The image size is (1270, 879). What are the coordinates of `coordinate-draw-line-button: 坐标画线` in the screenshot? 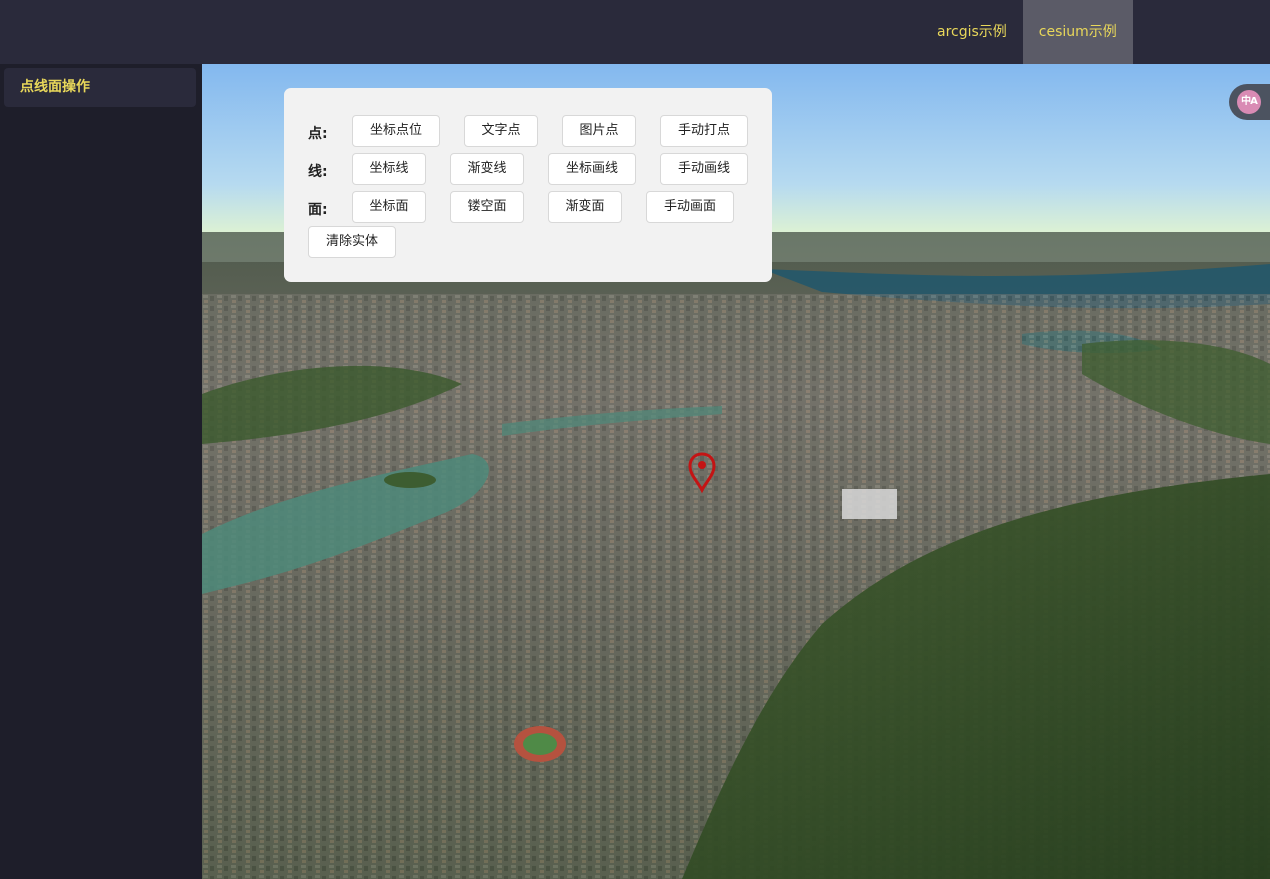 It's located at (592, 169).